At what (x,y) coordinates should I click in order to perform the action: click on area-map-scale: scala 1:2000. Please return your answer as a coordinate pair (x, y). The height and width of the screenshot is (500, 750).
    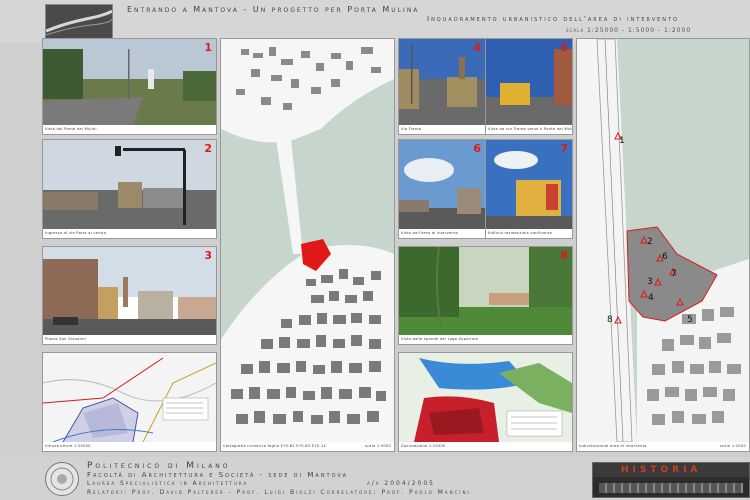
    Looking at the image, I should click on (732, 446).